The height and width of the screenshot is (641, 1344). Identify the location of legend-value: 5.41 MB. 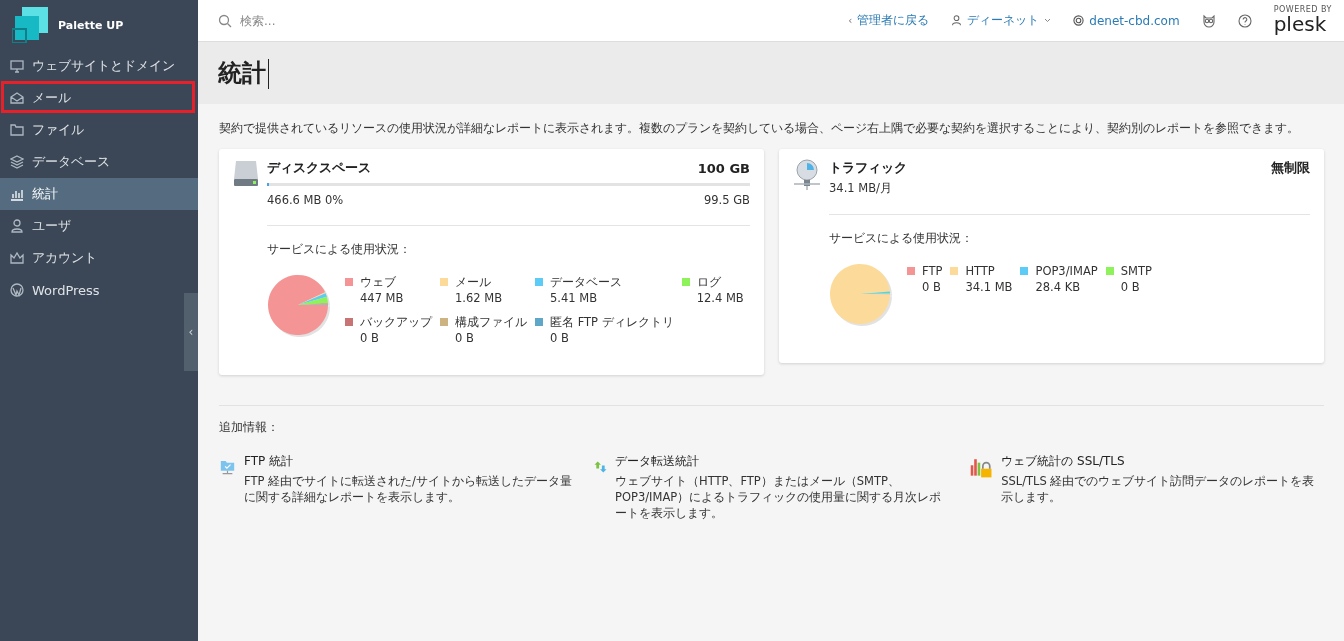
(574, 298).